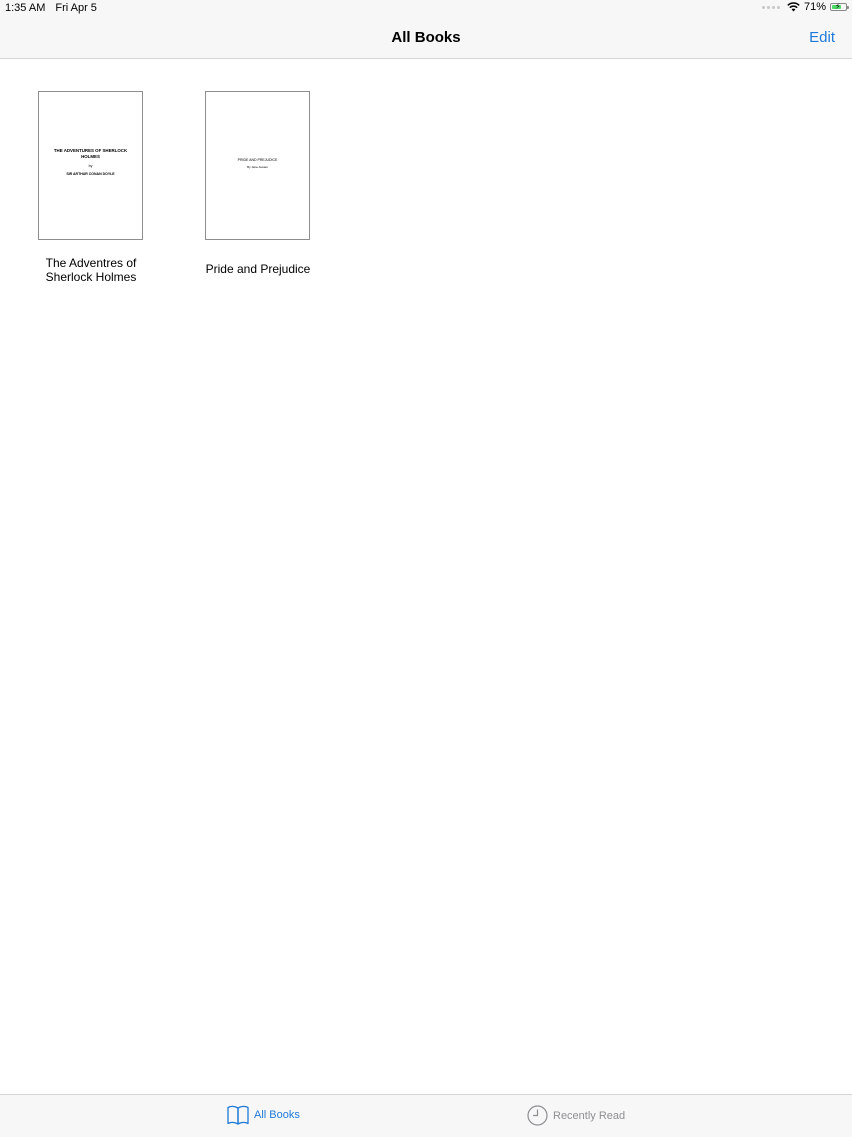 Image resolution: width=852 pixels, height=1137 pixels. I want to click on battery-icon: ⚡, so click(839, 6).